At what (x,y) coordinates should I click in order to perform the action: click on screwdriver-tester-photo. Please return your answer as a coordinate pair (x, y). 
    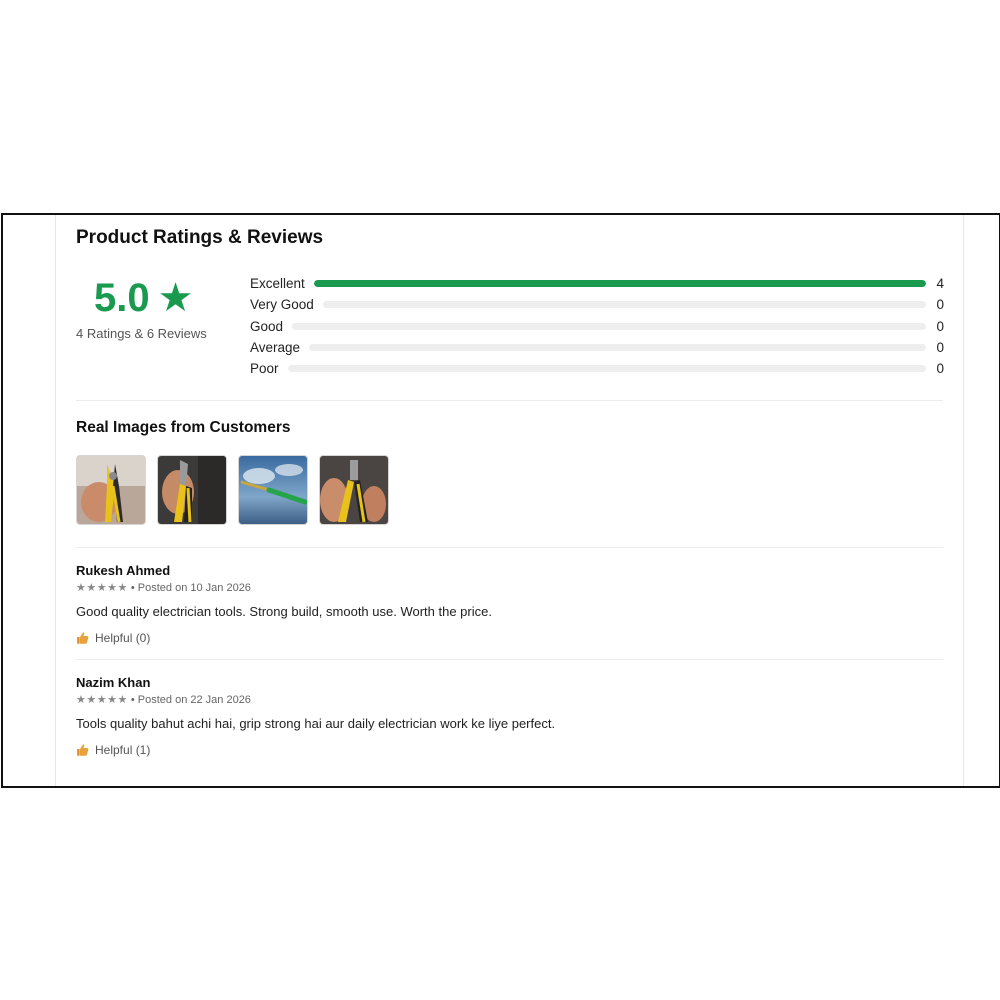
    Looking at the image, I should click on (273, 490).